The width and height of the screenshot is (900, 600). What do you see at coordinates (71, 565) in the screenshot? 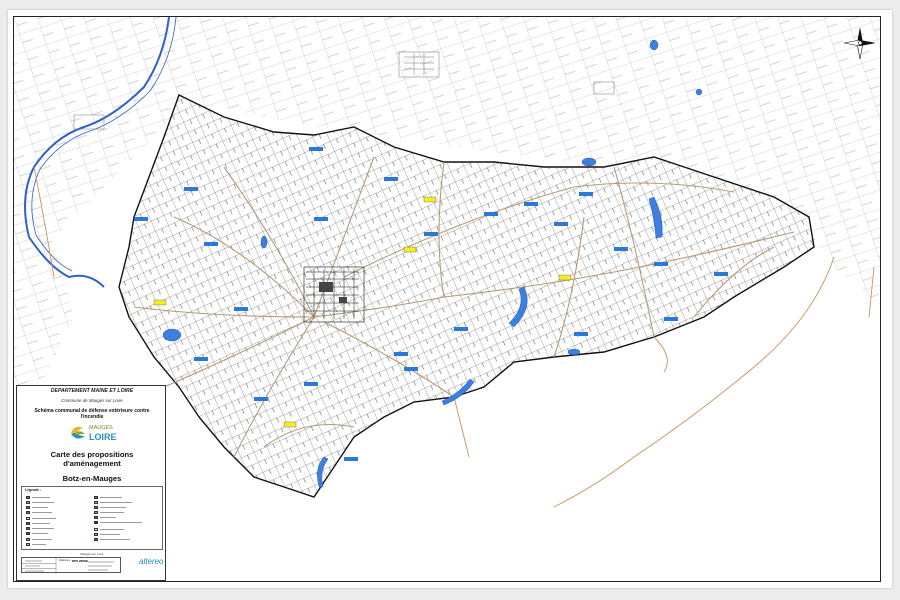
I see `footer-table: Référence : DPS 2665B` at bounding box center [71, 565].